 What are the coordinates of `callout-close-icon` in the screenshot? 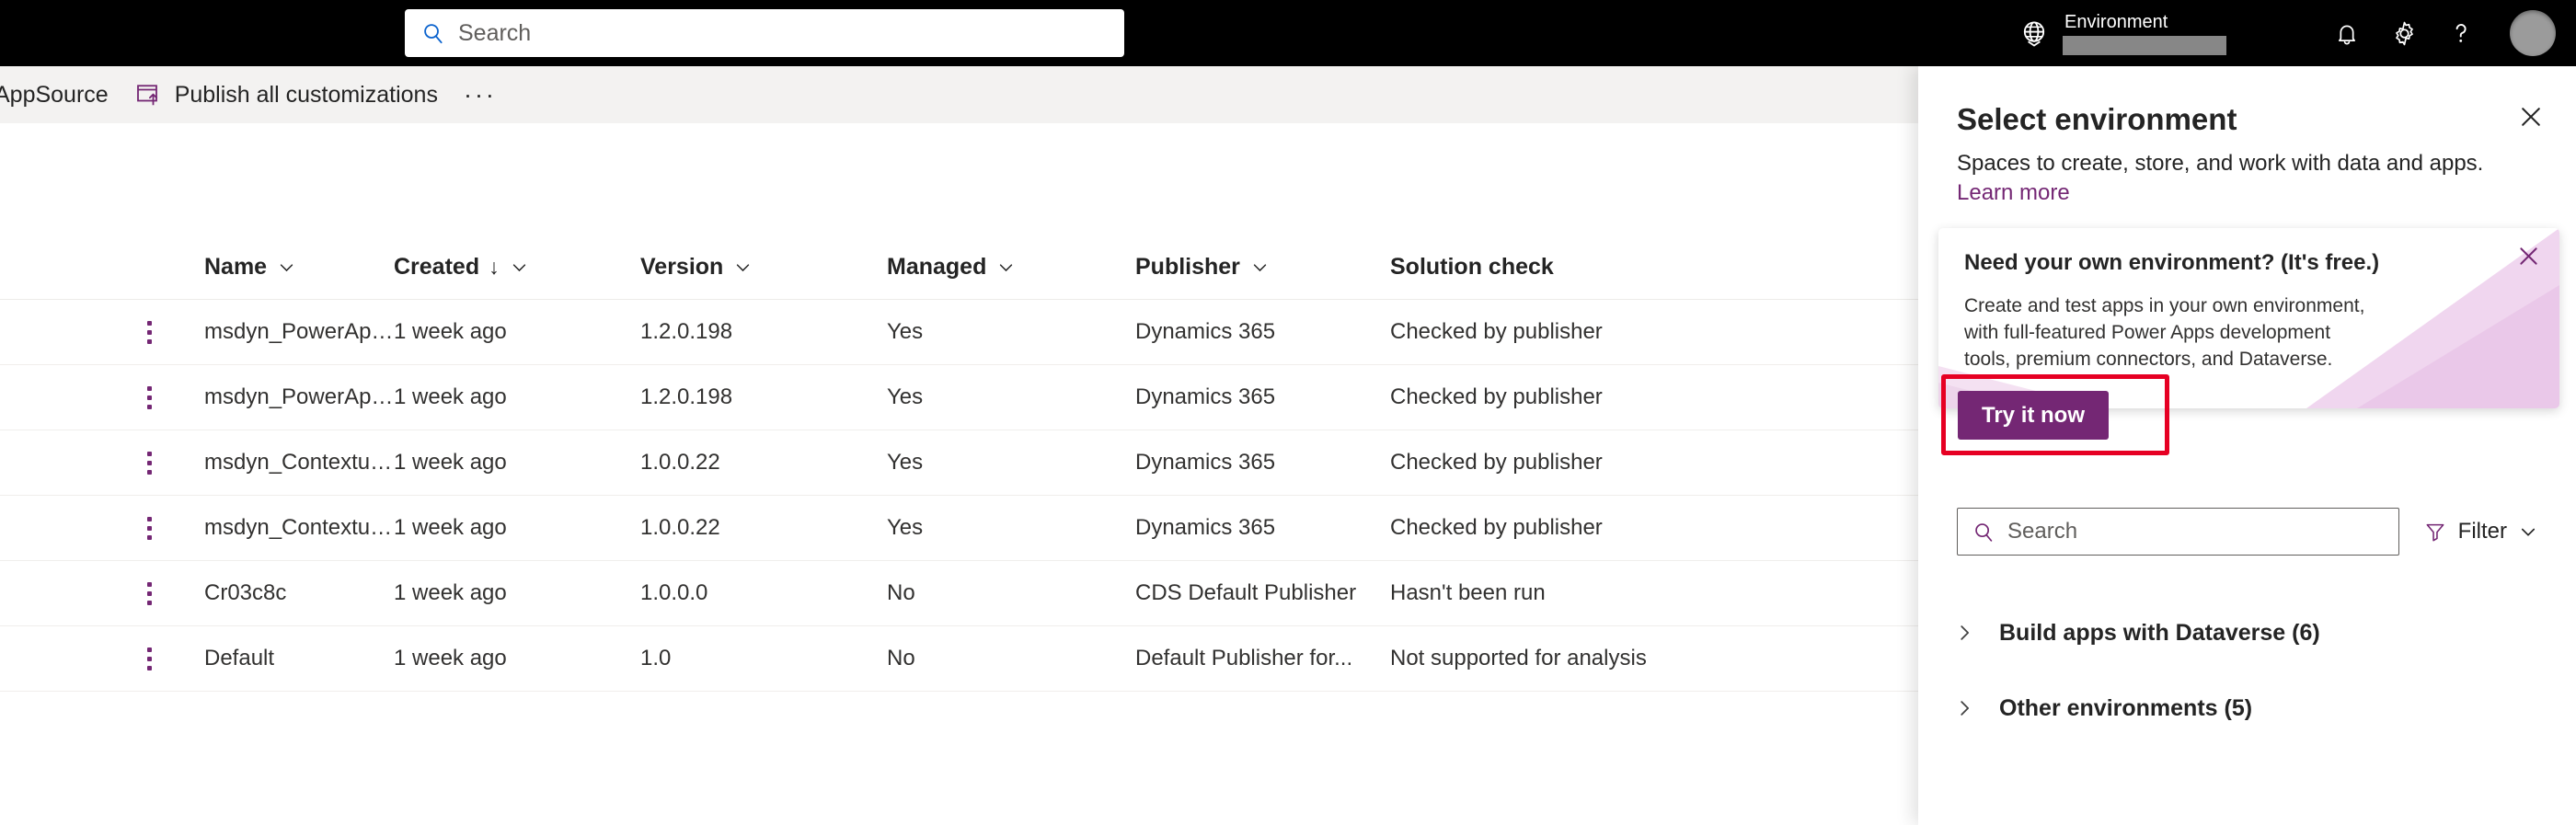 It's located at (2528, 255).